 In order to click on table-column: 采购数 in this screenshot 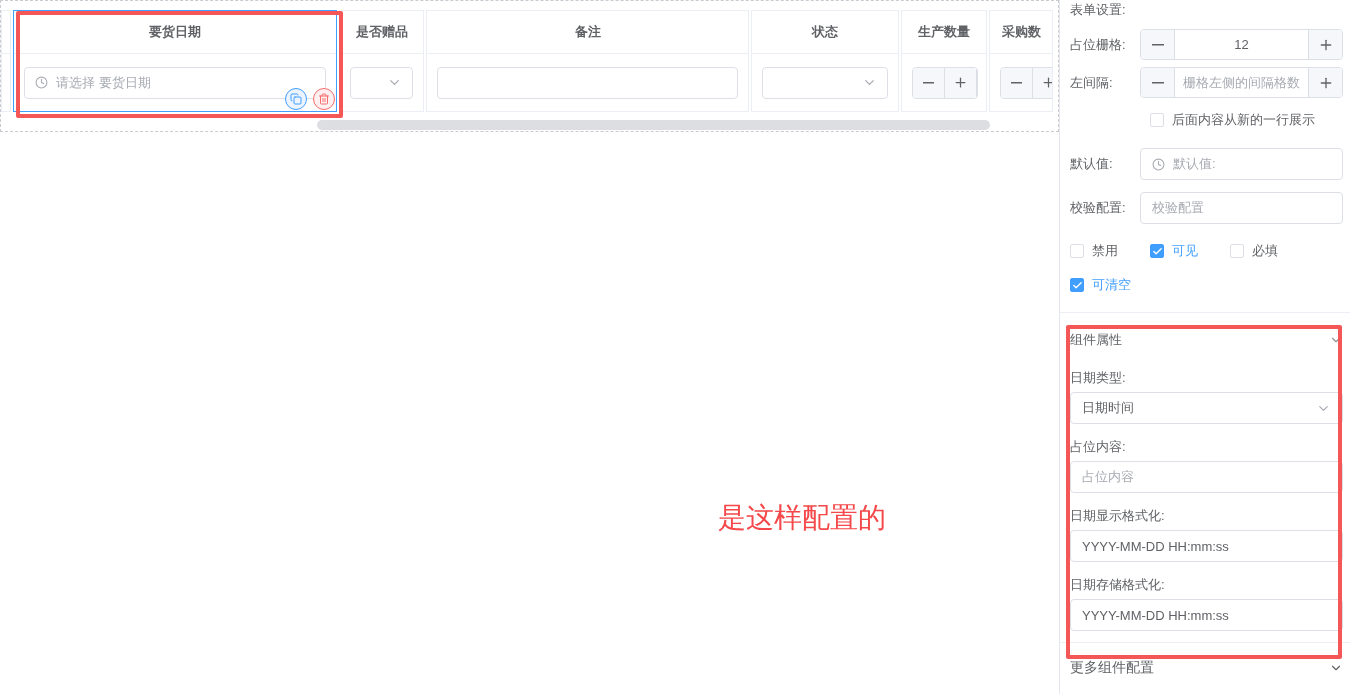, I will do `click(1021, 61)`.